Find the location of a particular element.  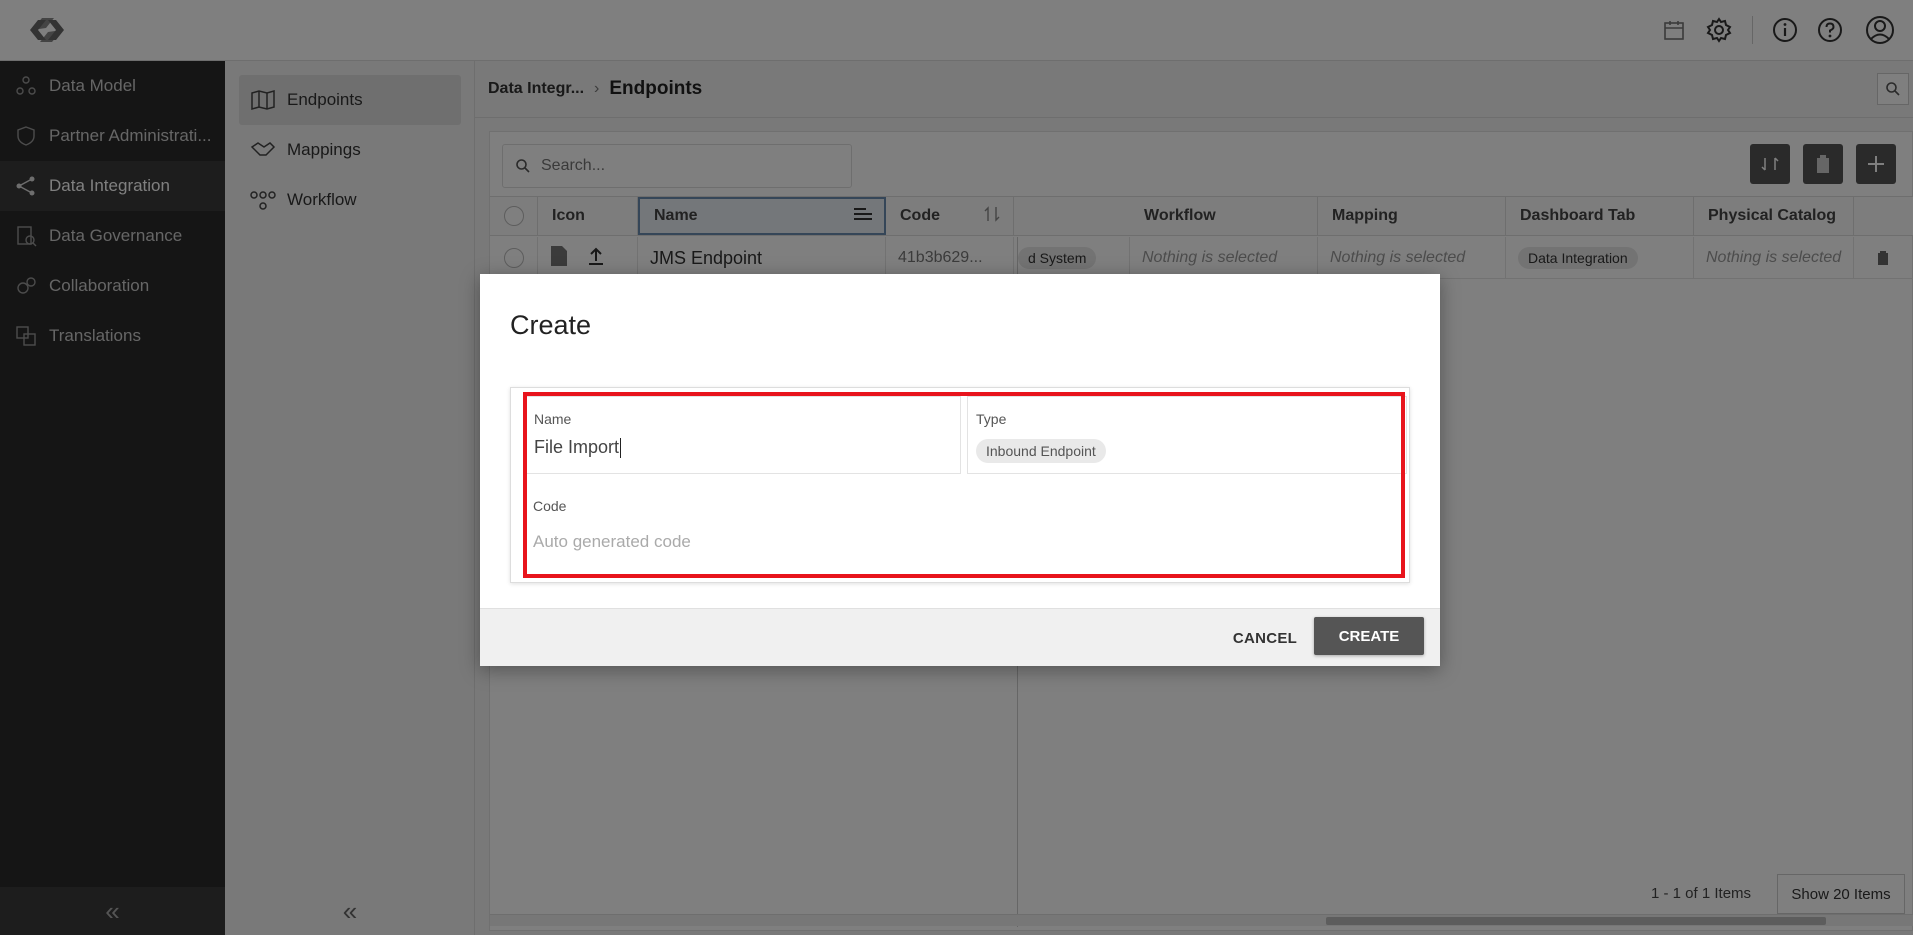

dialog-footer: CANCEL CREATE is located at coordinates (960, 637).